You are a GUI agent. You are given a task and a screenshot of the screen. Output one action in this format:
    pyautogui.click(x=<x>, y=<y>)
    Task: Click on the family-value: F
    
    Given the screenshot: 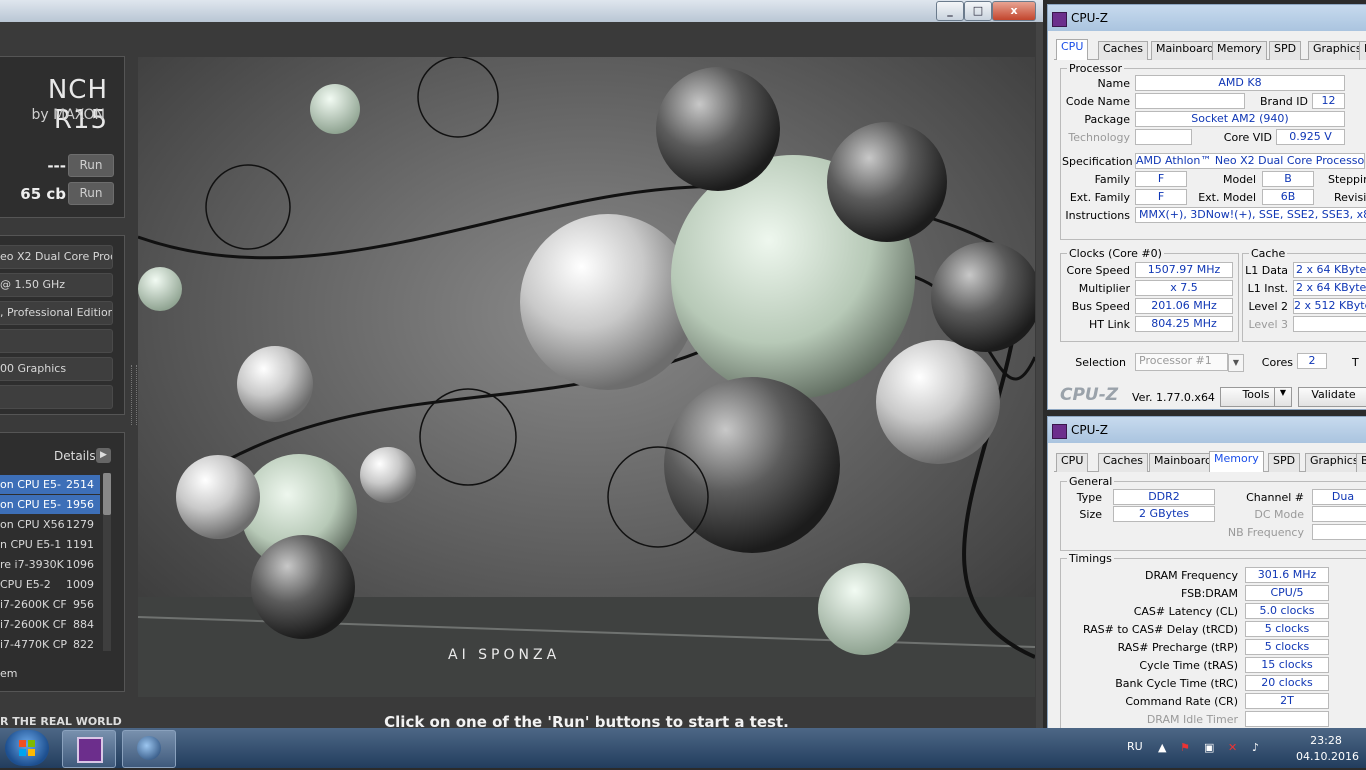 What is the action you would take?
    pyautogui.click(x=1161, y=179)
    